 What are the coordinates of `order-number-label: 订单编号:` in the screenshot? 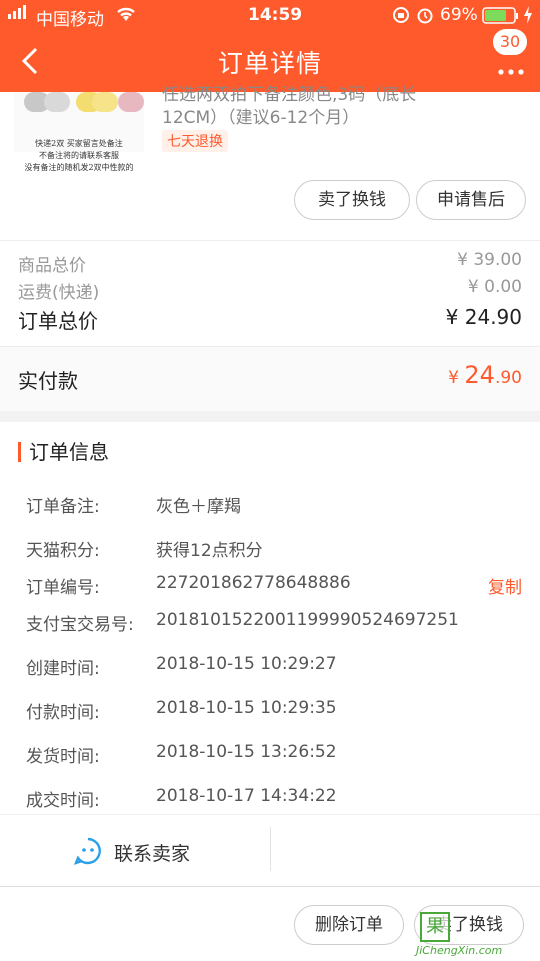 It's located at (63, 588).